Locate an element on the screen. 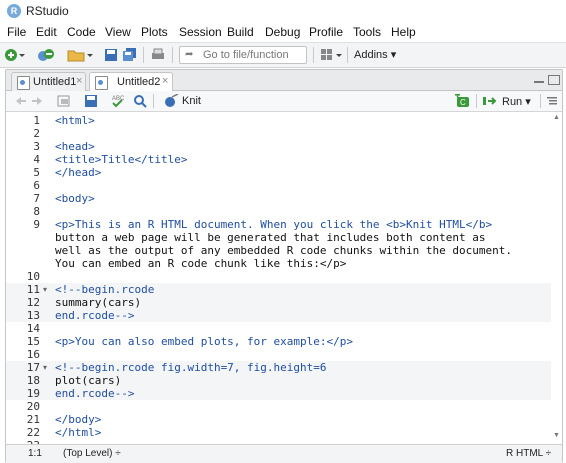 This screenshot has height=463, width=566. minimize-pane-icon is located at coordinates (539, 79).